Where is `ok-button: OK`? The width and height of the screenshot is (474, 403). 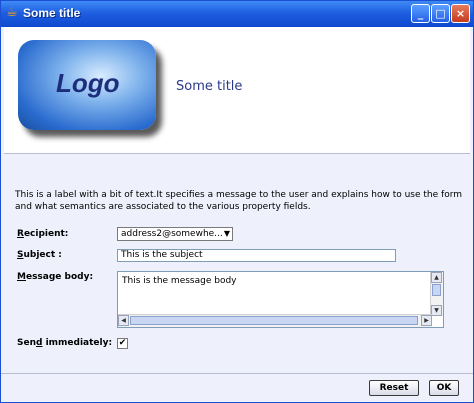 ok-button: OK is located at coordinates (444, 388).